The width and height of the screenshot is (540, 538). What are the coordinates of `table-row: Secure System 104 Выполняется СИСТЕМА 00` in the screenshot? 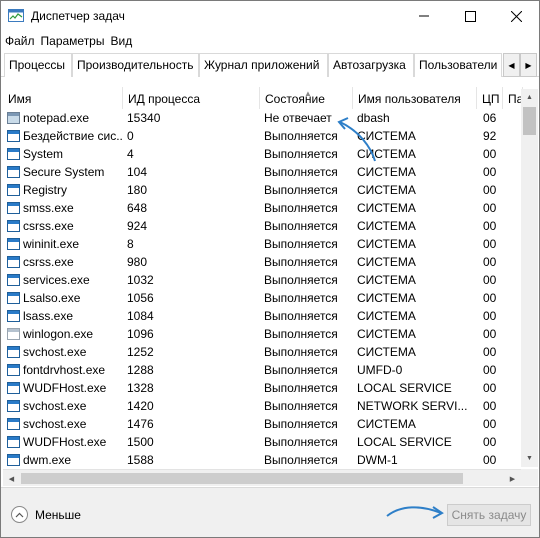 It's located at (263, 172).